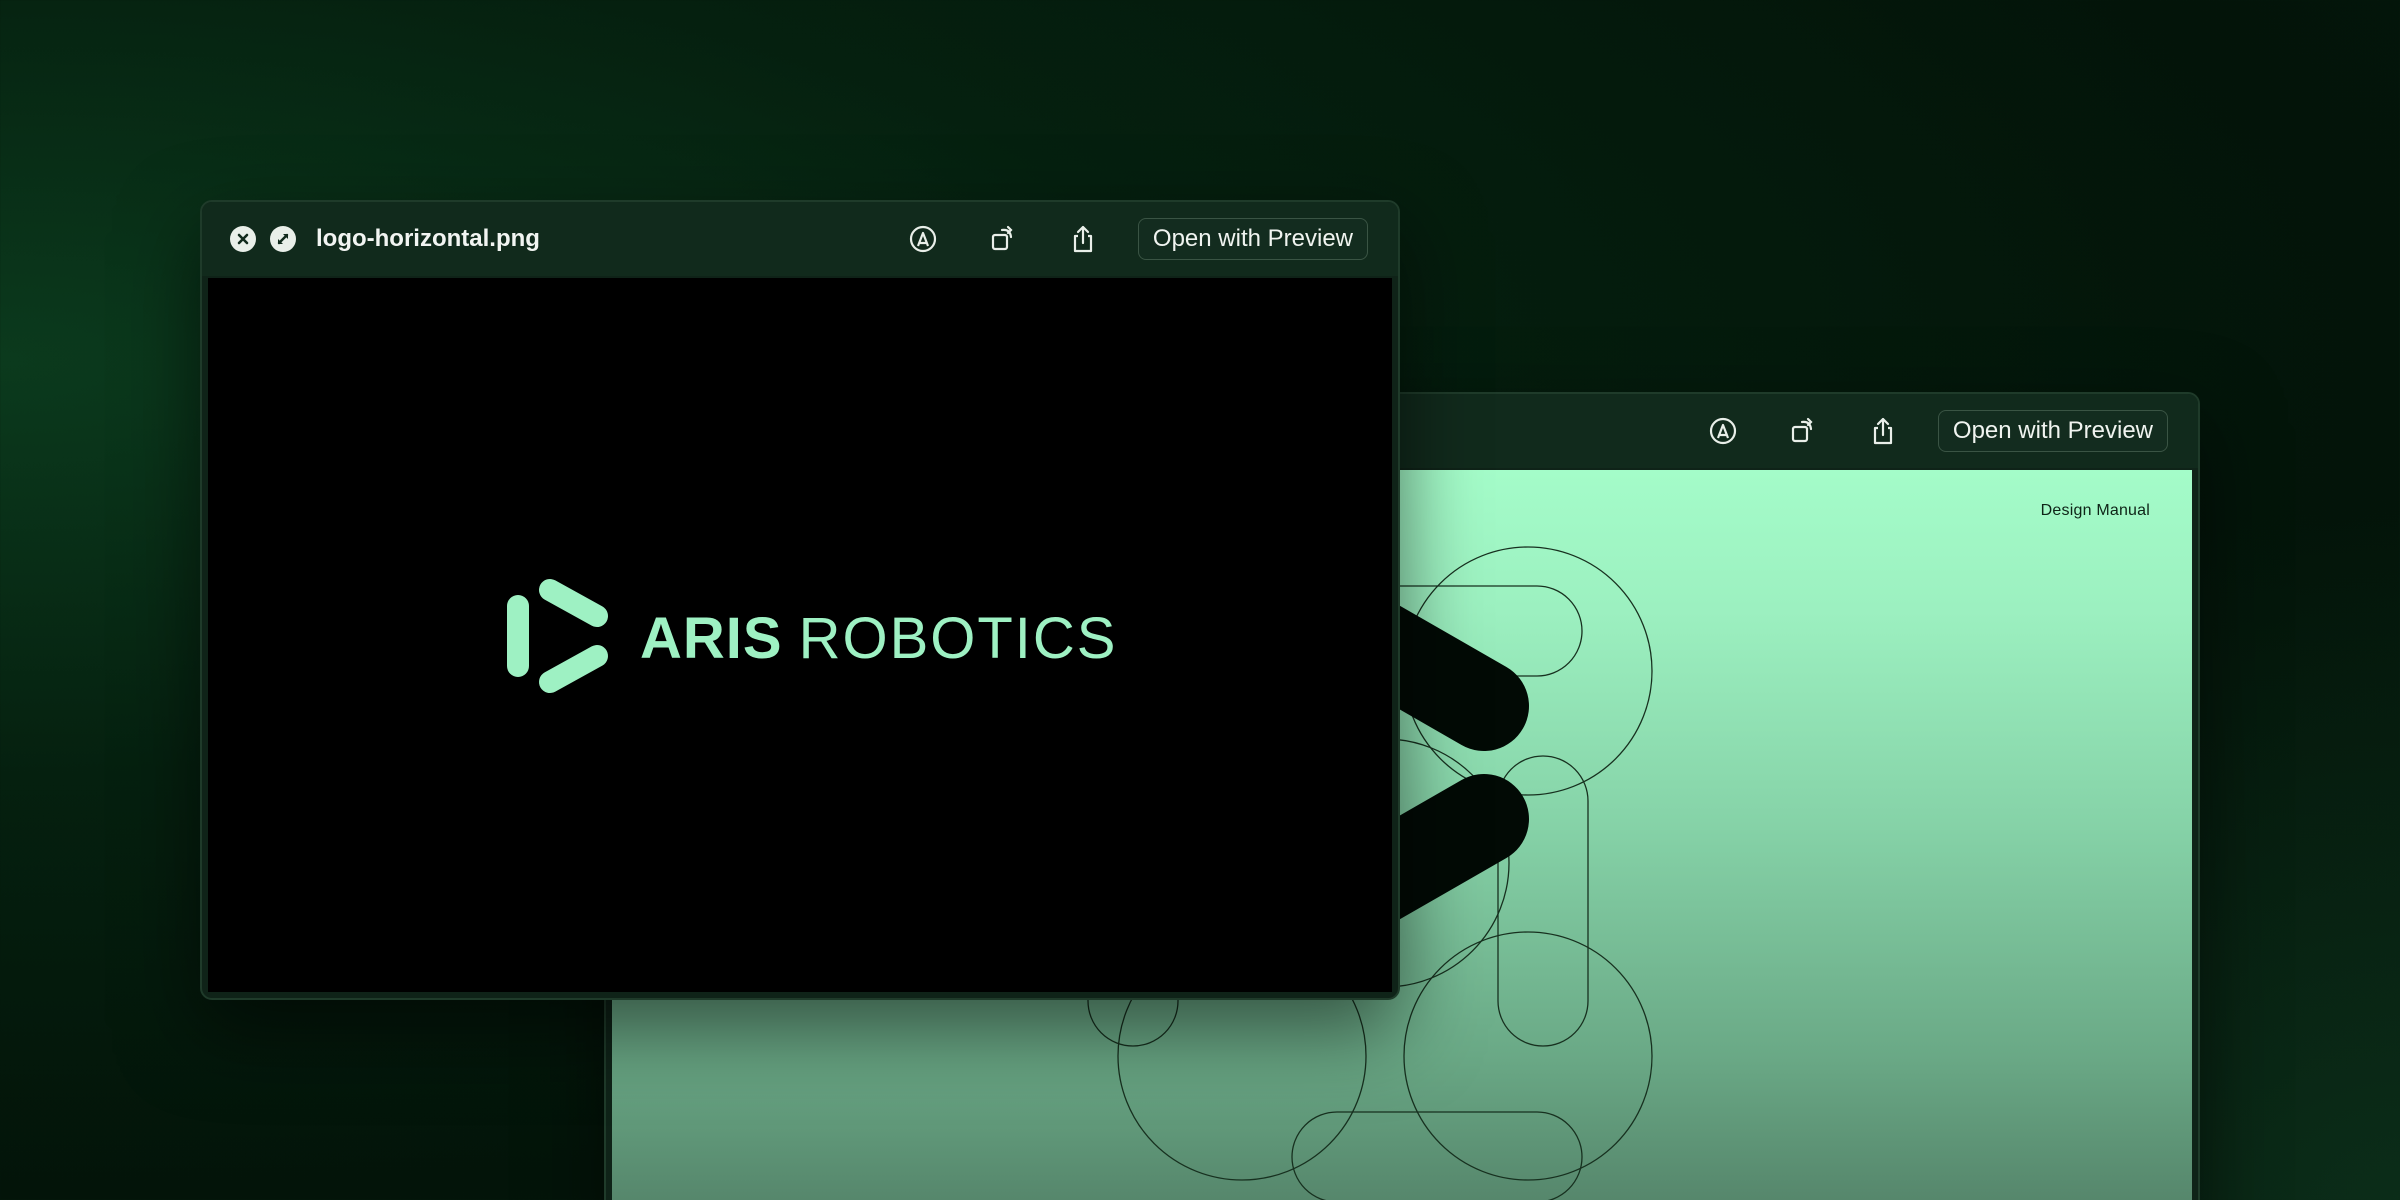  Describe the element at coordinates (428, 238) in the screenshot. I see `window-title-filename: logo-horizontal.png` at that location.